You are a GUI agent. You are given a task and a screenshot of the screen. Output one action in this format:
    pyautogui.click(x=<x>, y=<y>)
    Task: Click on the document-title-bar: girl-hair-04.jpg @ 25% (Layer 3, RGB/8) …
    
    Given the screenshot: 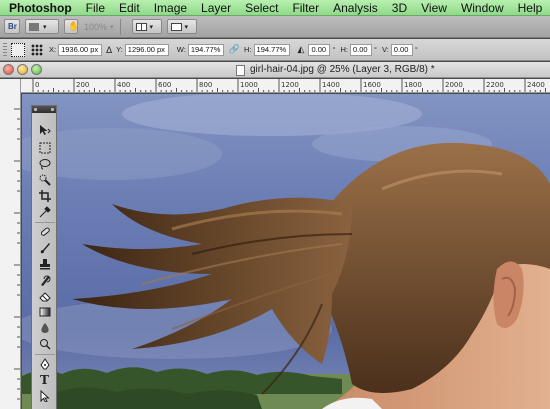 What is the action you would take?
    pyautogui.click(x=275, y=70)
    